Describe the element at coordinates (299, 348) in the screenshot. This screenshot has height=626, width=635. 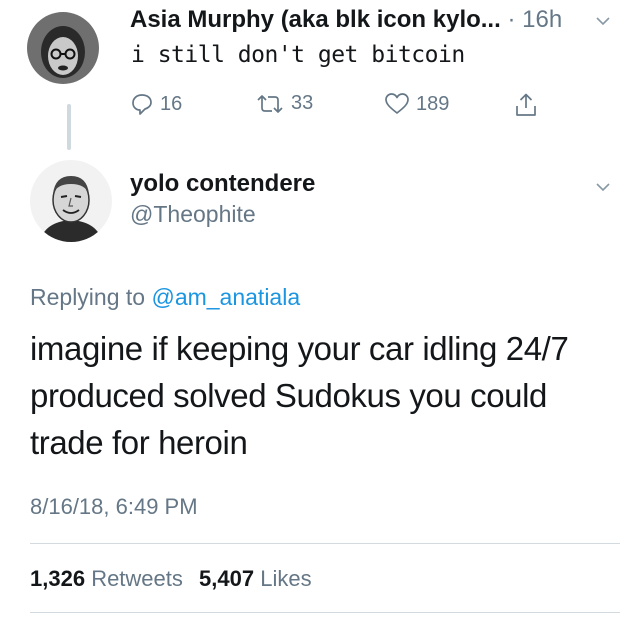
I see `body-line: imagine if keeping your car idling 24/7` at that location.